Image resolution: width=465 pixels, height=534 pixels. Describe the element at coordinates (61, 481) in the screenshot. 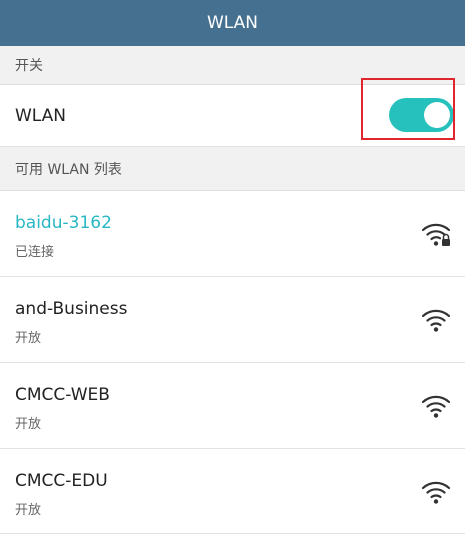

I see `network-name: CMCC-EDU` at that location.